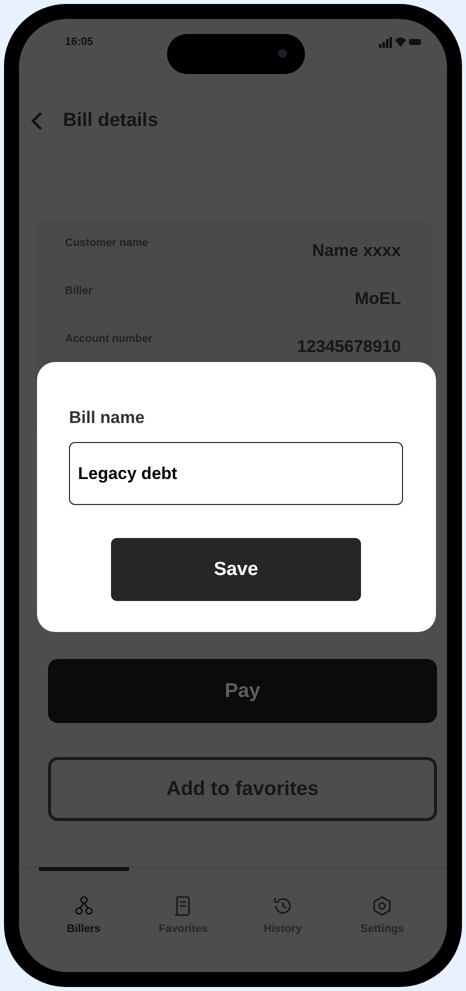  Describe the element at coordinates (110, 121) in the screenshot. I see `page-title: Bill details` at that location.